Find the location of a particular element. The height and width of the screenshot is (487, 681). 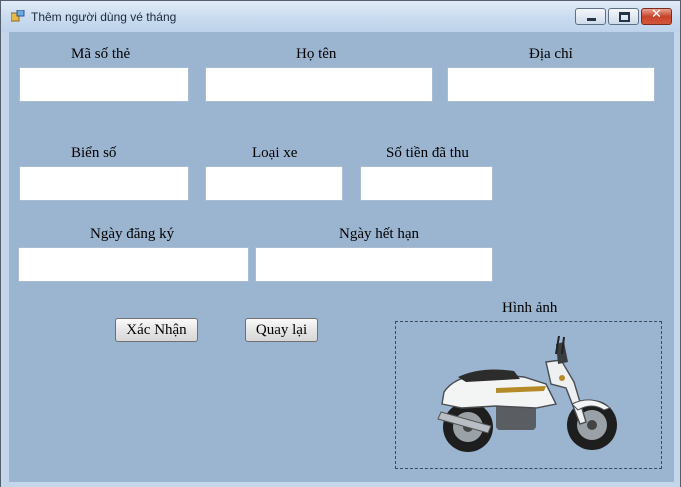

image-label: Hình ảnh is located at coordinates (530, 308).